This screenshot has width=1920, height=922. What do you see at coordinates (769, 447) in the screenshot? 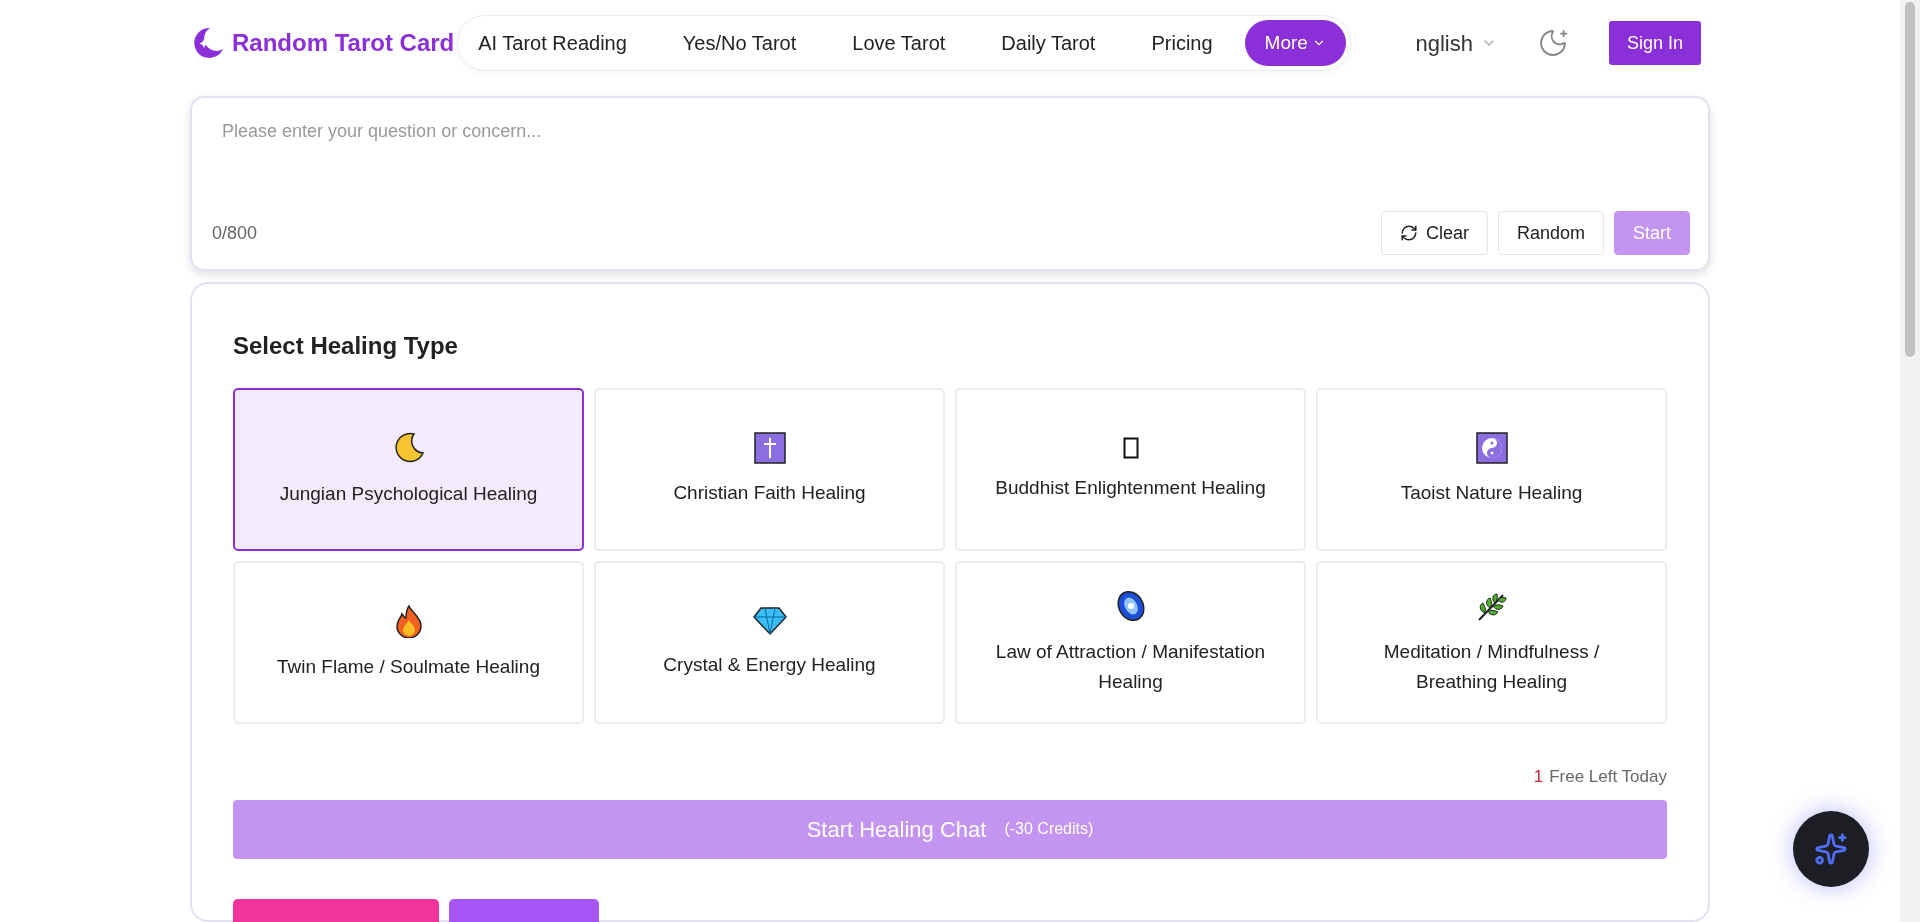
I see `cross-icon` at bounding box center [769, 447].